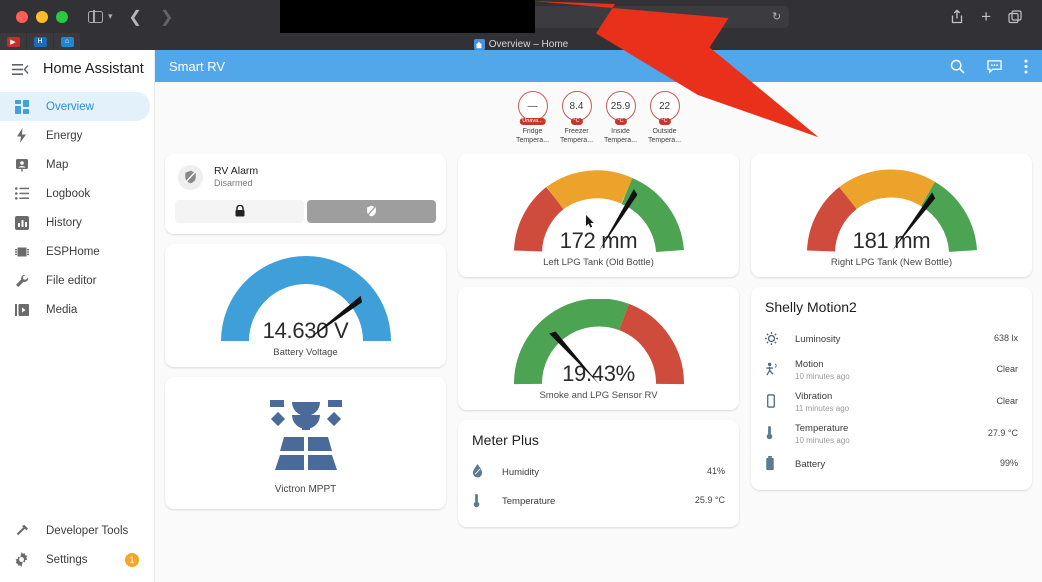 The width and height of the screenshot is (1042, 582). Describe the element at coordinates (75, 251) in the screenshot. I see `sidebar-item-esphome: ESPHome` at that location.